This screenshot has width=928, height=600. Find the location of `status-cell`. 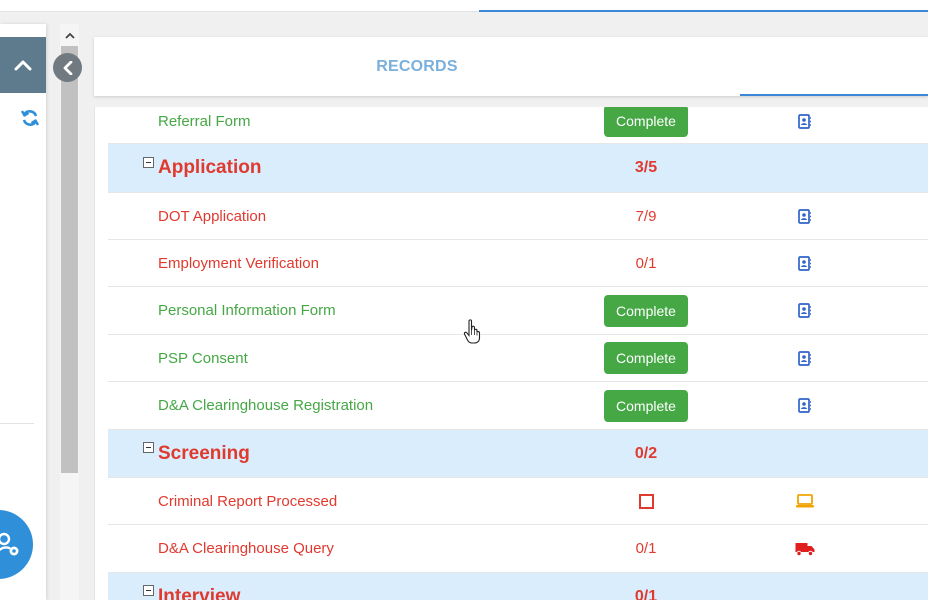

status-cell is located at coordinates (646, 501).